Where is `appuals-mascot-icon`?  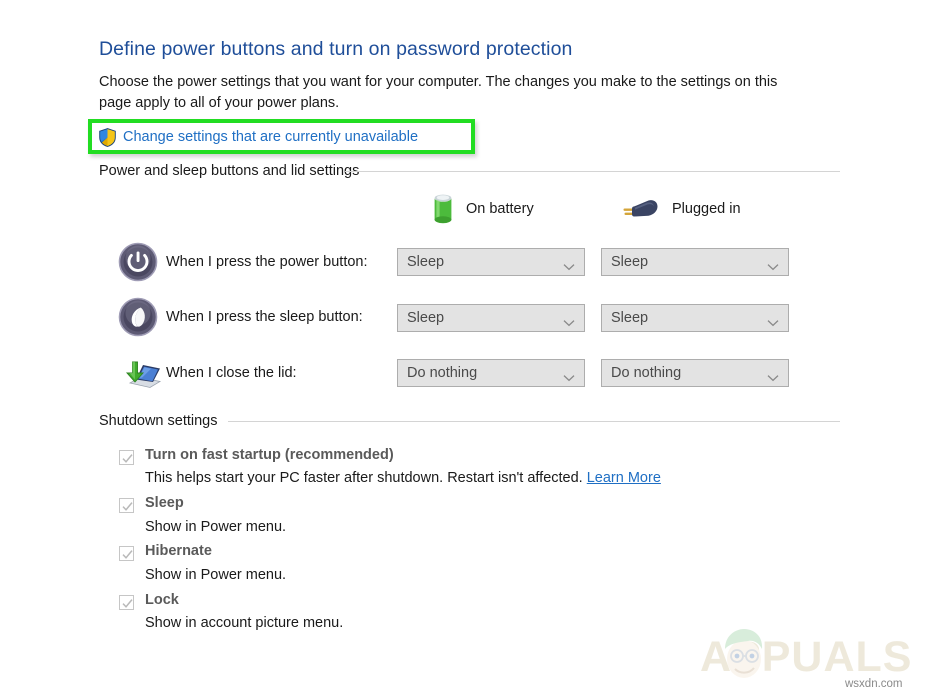
appuals-mascot-icon is located at coordinates (744, 656).